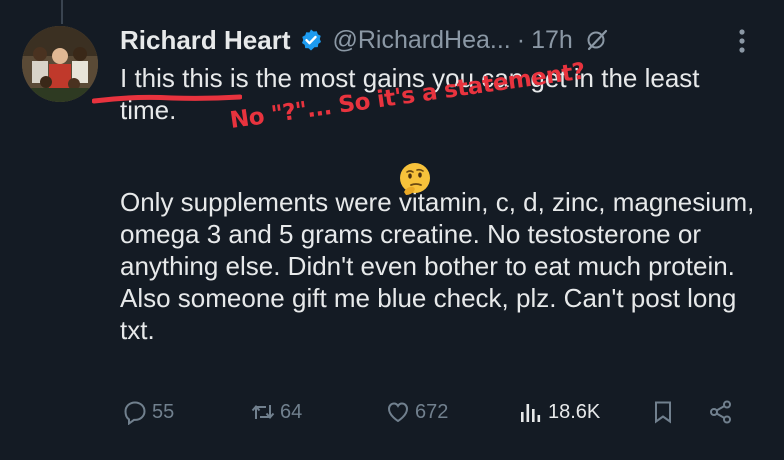 The height and width of the screenshot is (460, 784). What do you see at coordinates (432, 411) in the screenshot?
I see `like-count: 672` at bounding box center [432, 411].